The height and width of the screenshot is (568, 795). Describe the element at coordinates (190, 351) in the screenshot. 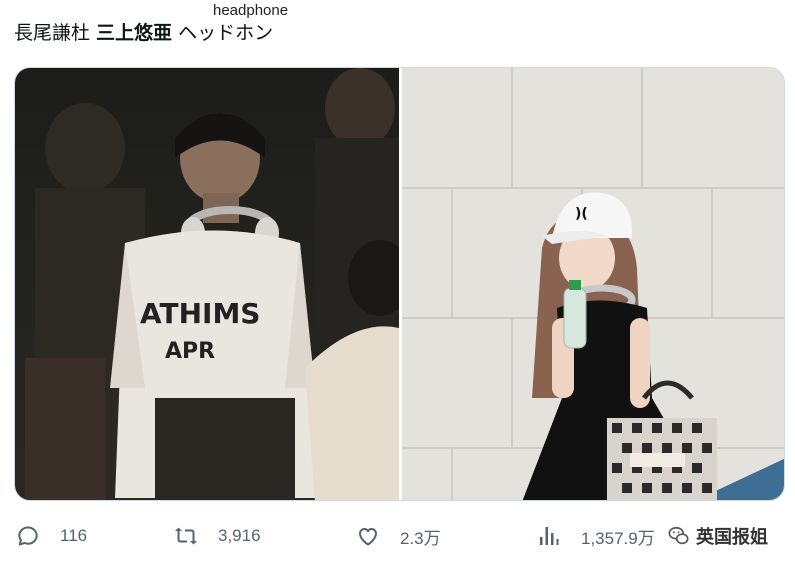

I see `svg-text: APR` at that location.